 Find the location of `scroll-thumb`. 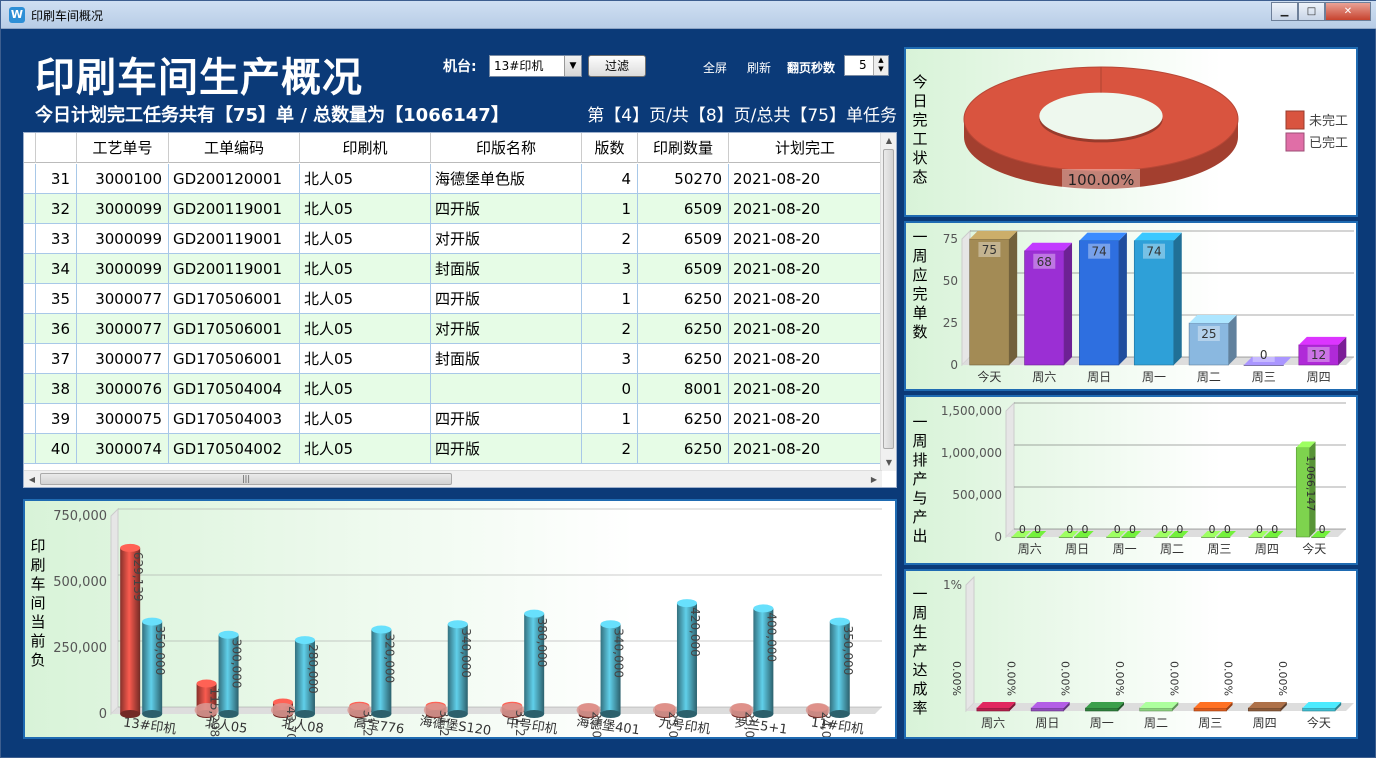

scroll-thumb is located at coordinates (888, 299).